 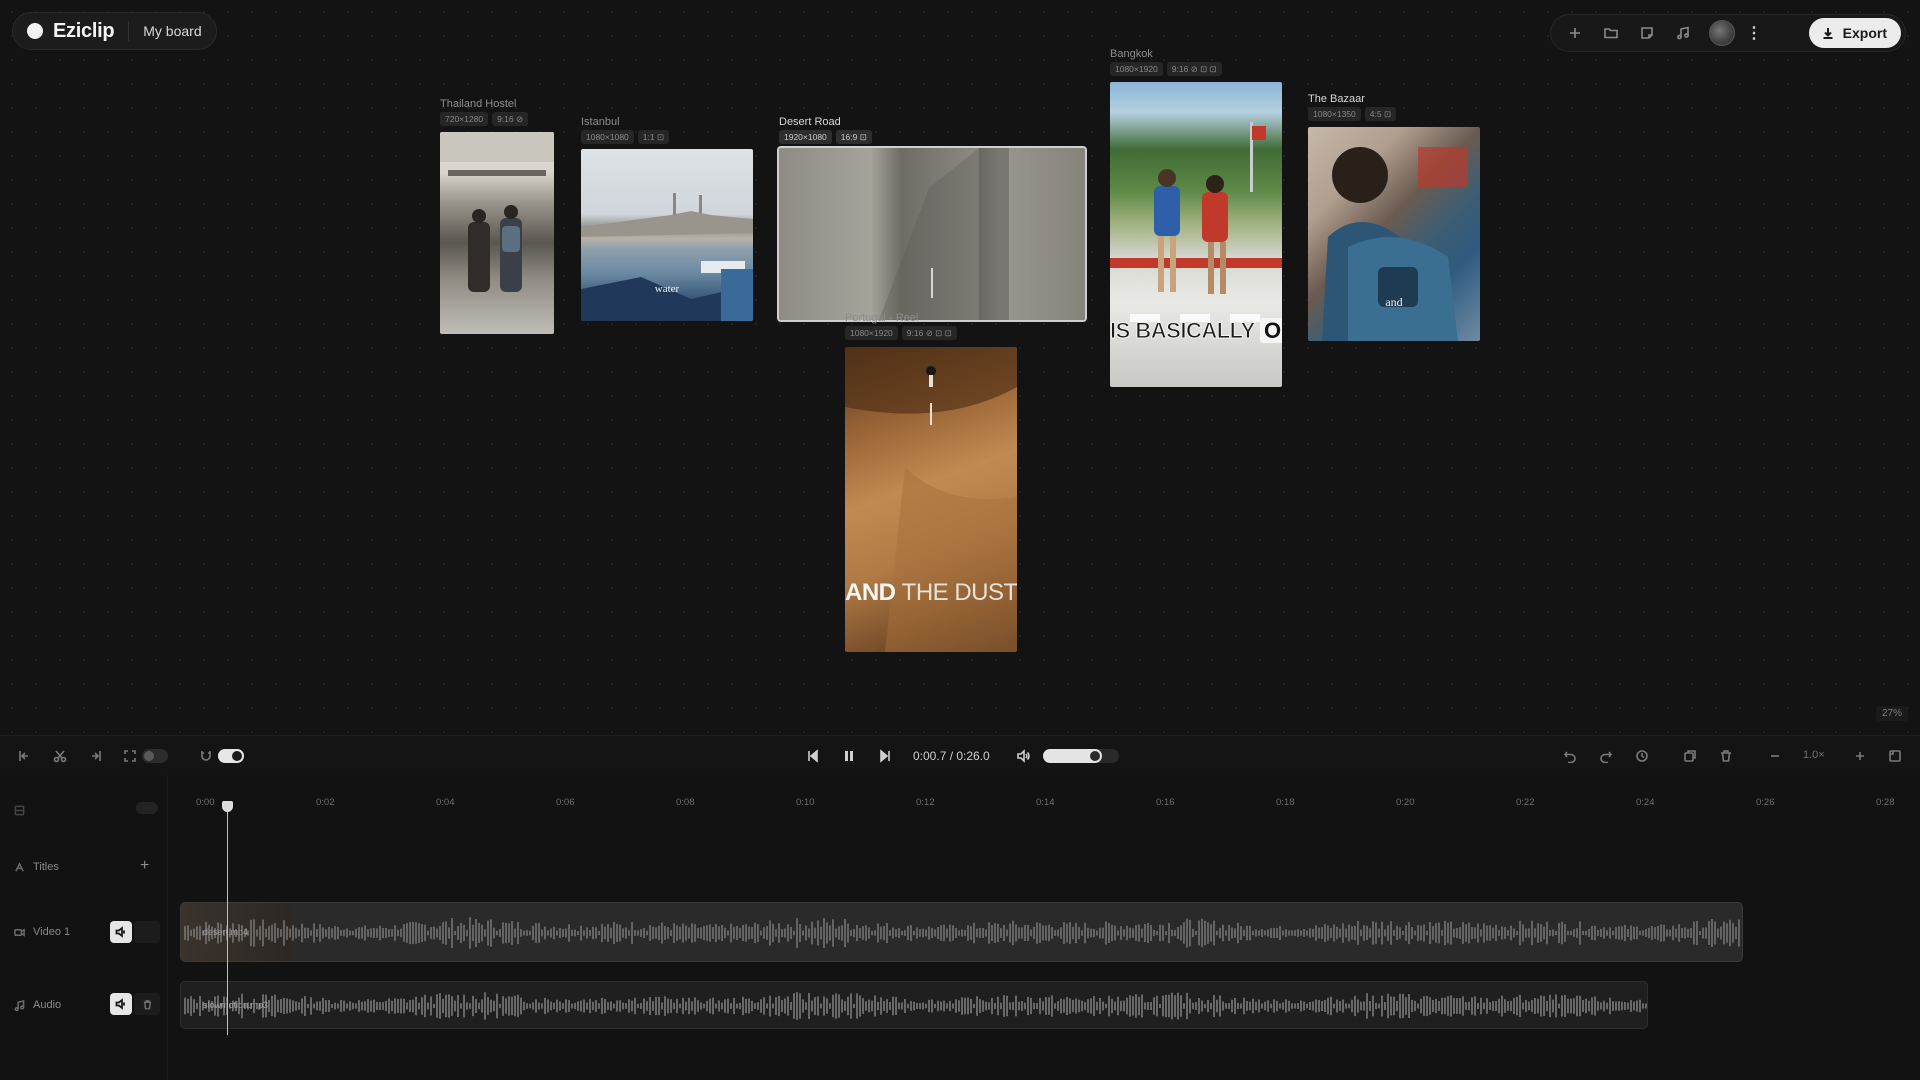 I want to click on clip-thumbnail: and, so click(x=1394, y=234).